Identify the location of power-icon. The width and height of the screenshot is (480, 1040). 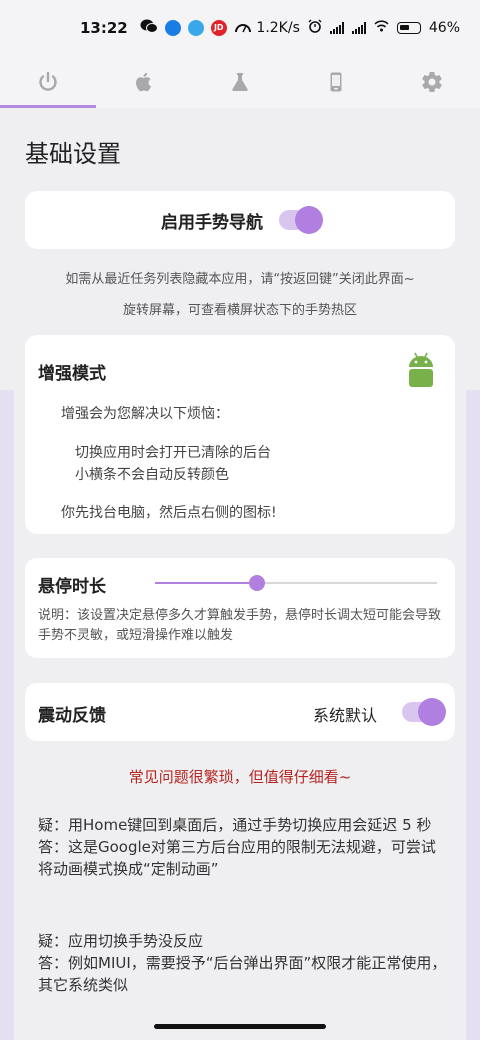
(48, 81).